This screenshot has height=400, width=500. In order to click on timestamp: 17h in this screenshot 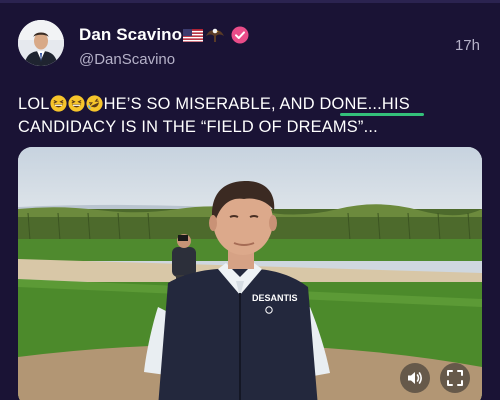, I will do `click(467, 45)`.